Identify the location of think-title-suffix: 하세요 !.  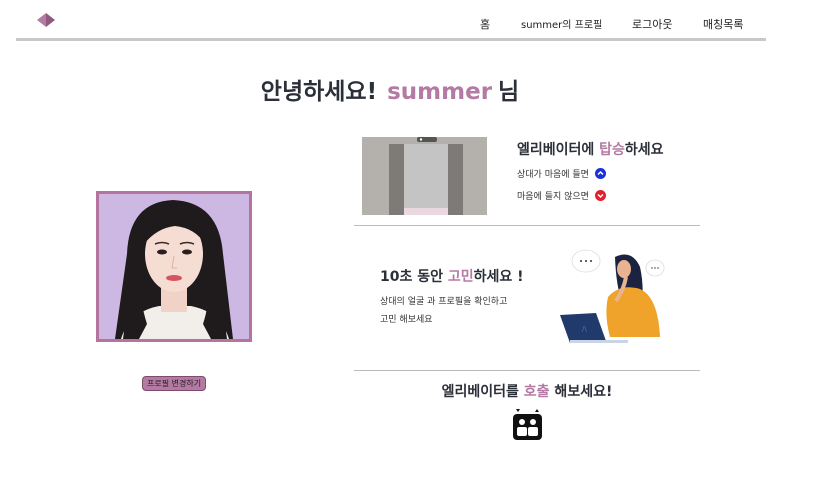
(498, 277).